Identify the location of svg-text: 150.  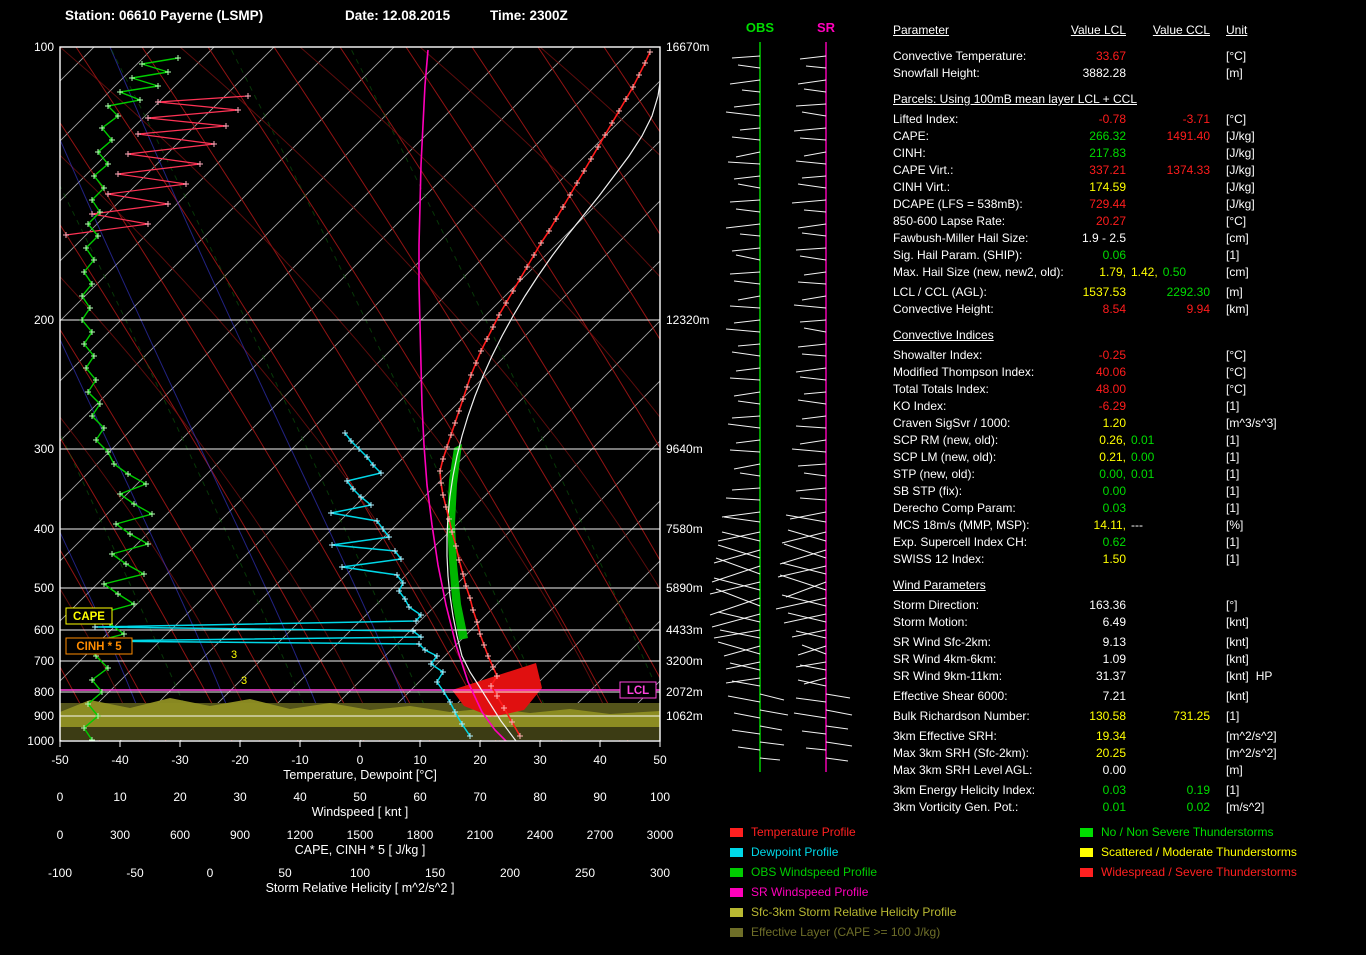
(435, 873).